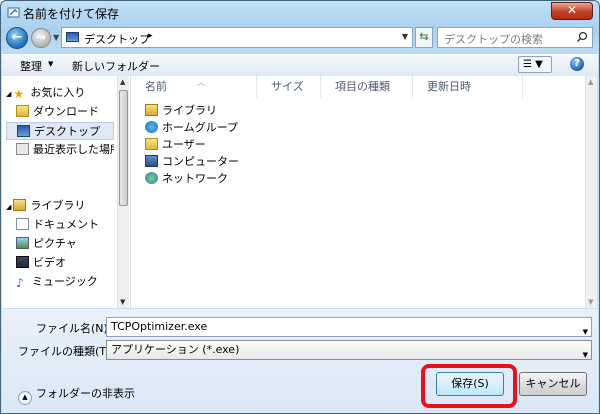  Describe the element at coordinates (349, 350) in the screenshot. I see `filetype-select: アプリケーション (*.exe) ▼` at that location.